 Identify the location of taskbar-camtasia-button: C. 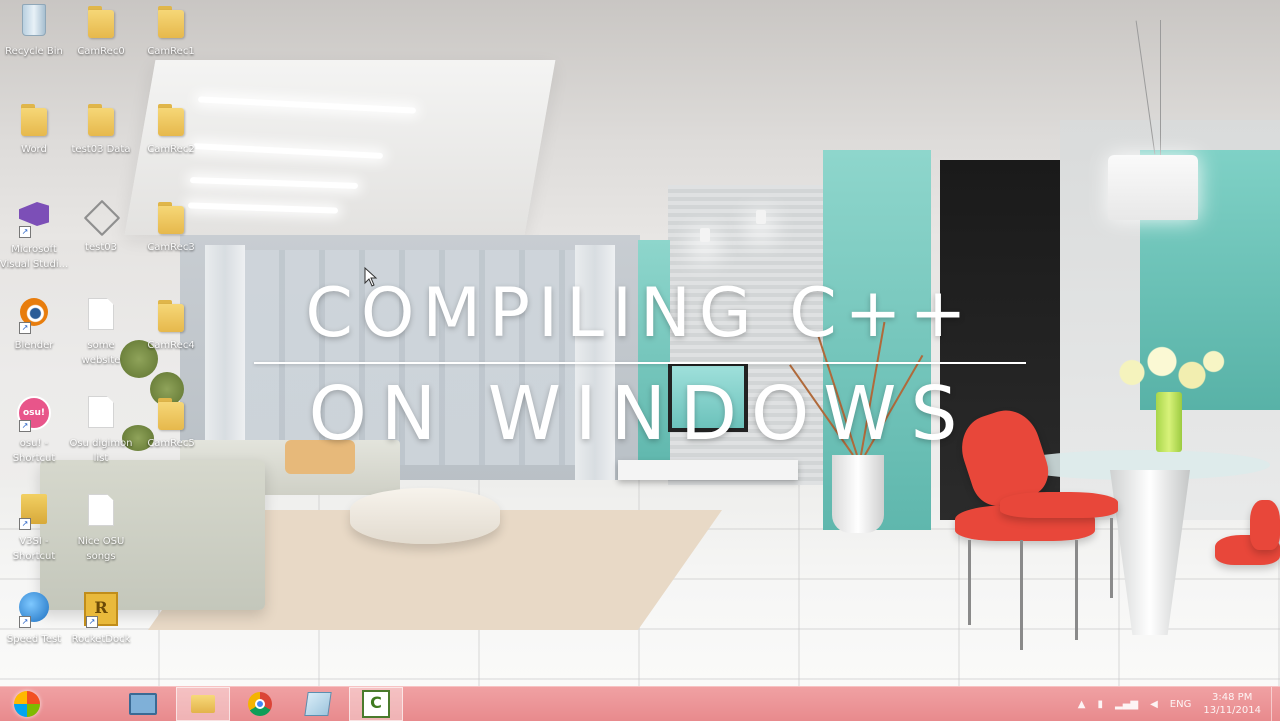
(376, 704).